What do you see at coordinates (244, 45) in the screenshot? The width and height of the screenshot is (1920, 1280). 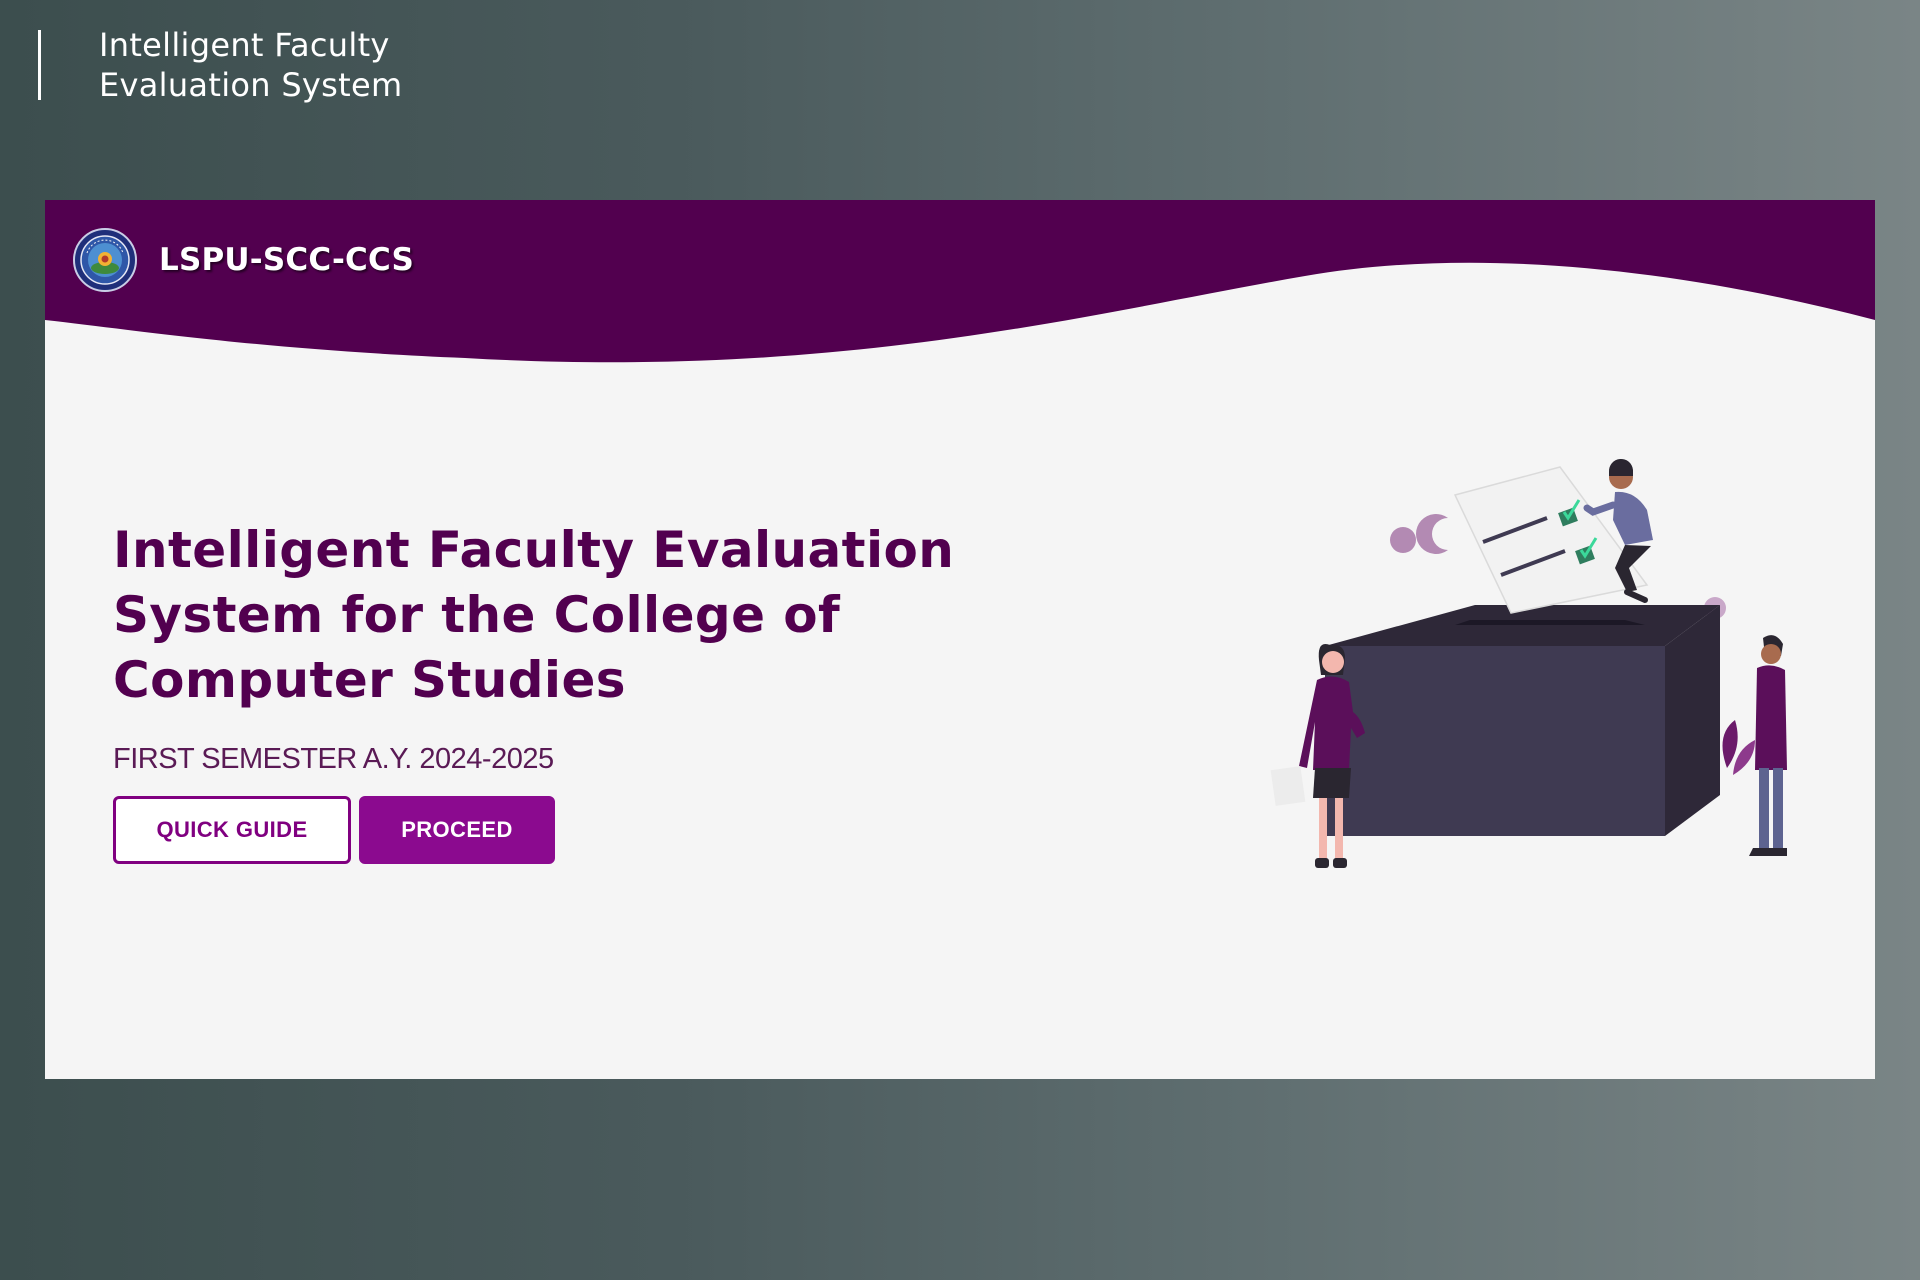 I see `caption-line-1: Intelligent Faculty` at bounding box center [244, 45].